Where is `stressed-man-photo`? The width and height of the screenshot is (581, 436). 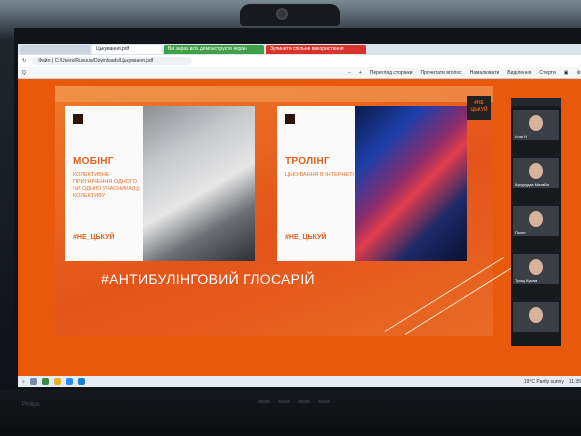
stressed-man-photo is located at coordinates (199, 183).